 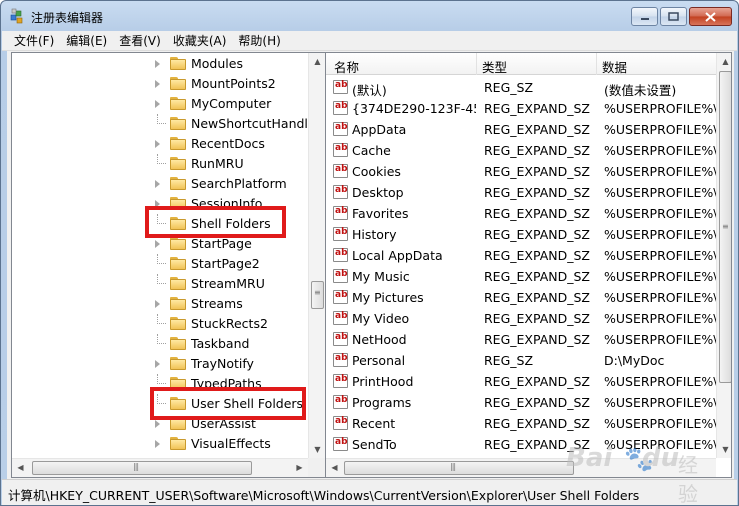 What do you see at coordinates (374, 234) in the screenshot?
I see `value-name: History` at bounding box center [374, 234].